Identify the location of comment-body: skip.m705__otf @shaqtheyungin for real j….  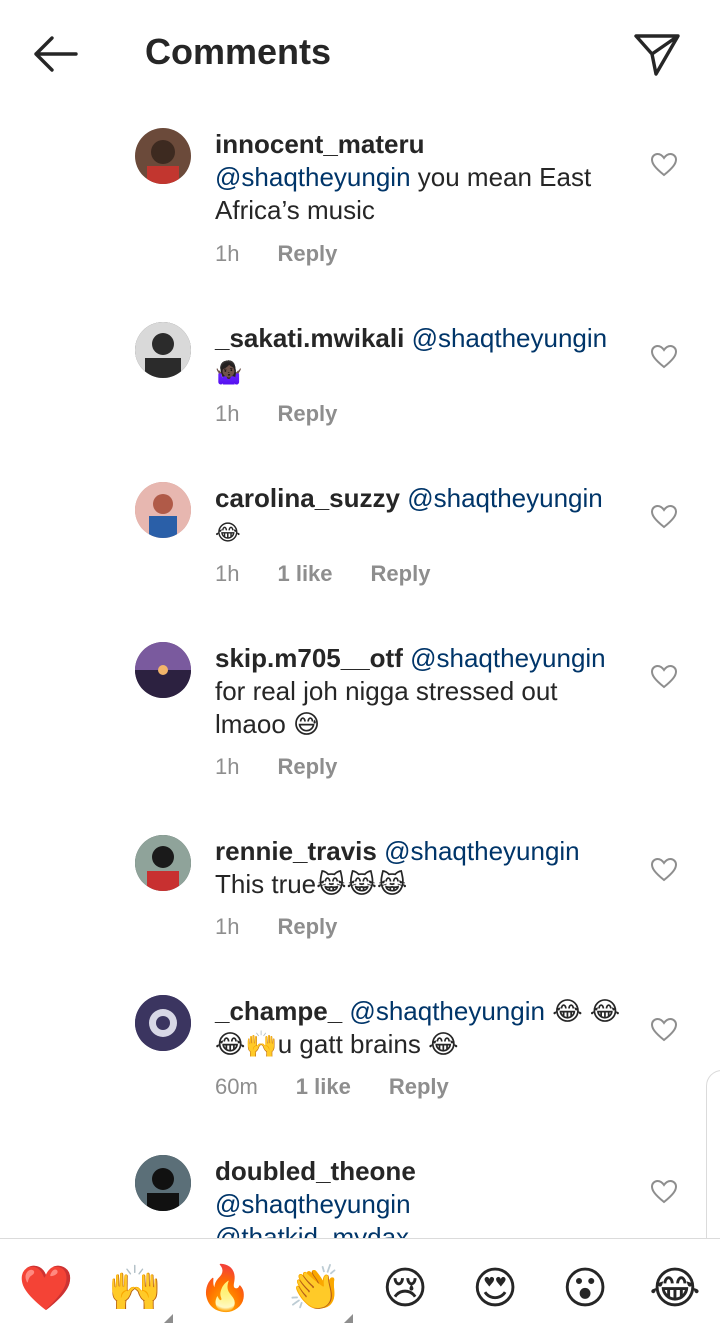
(422, 691).